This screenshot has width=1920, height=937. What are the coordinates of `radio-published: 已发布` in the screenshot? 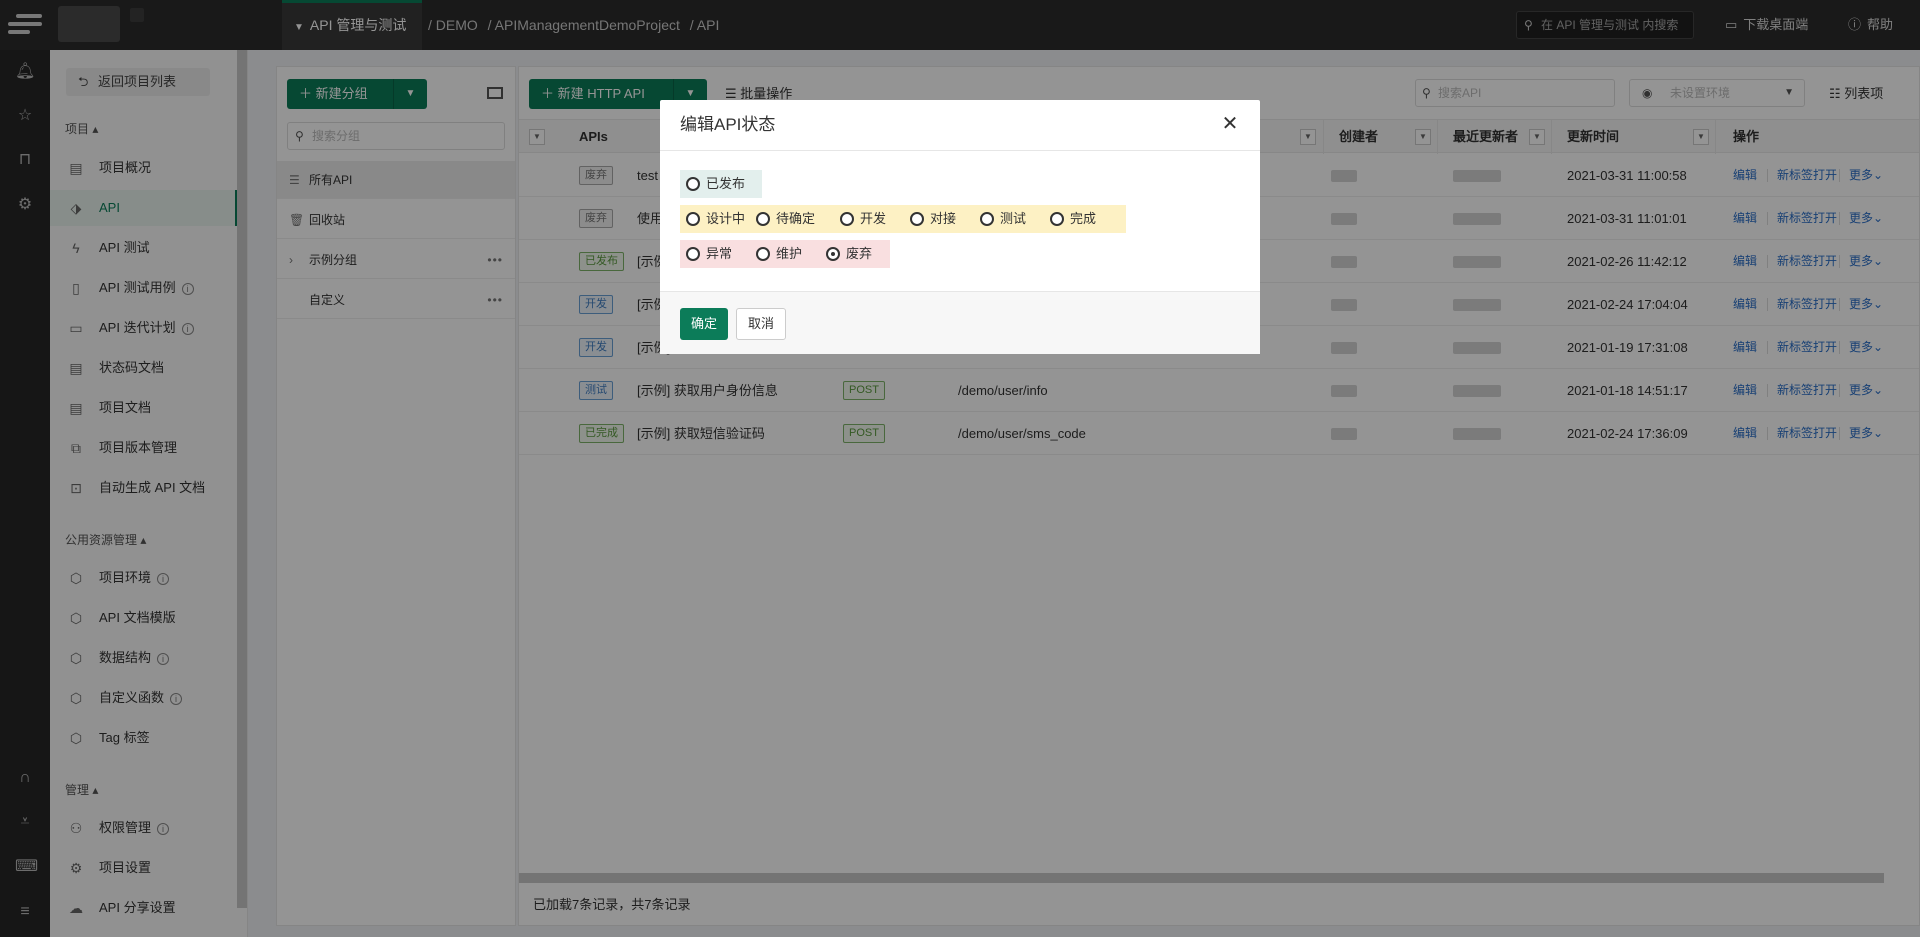 It's located at (713, 184).